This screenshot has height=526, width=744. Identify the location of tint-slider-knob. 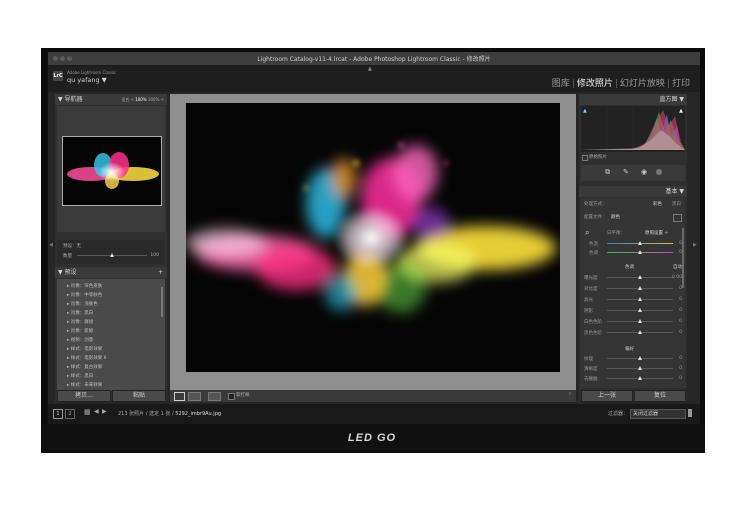
(640, 252).